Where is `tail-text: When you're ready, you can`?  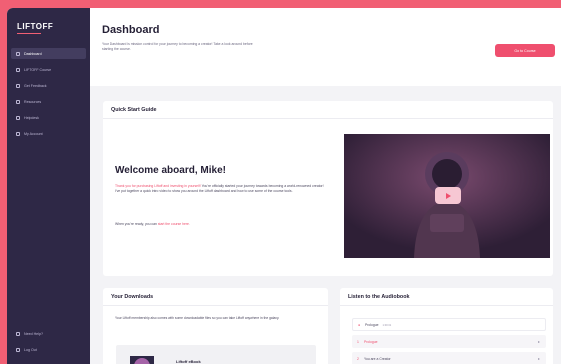 tail-text: When you're ready, you can is located at coordinates (136, 224).